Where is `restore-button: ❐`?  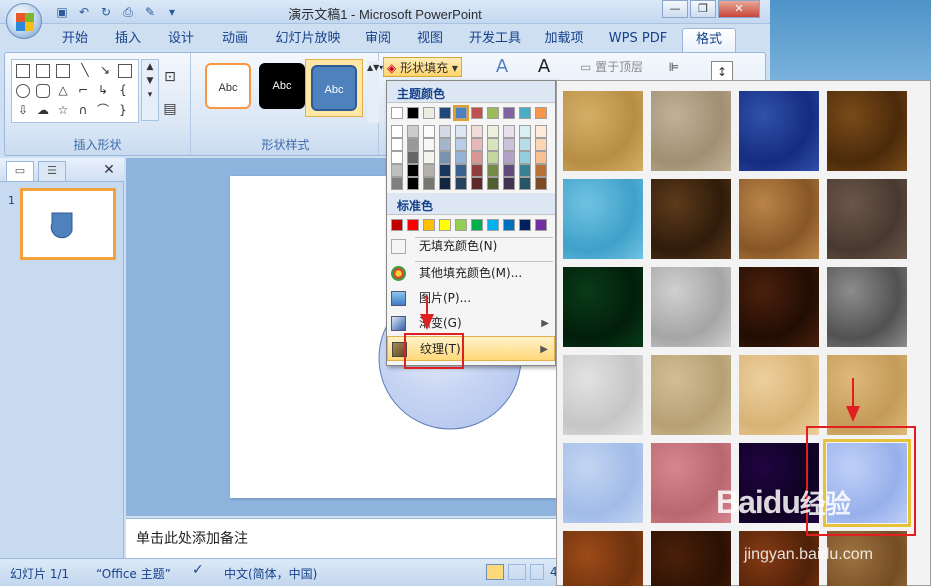
restore-button: ❐ is located at coordinates (703, 9).